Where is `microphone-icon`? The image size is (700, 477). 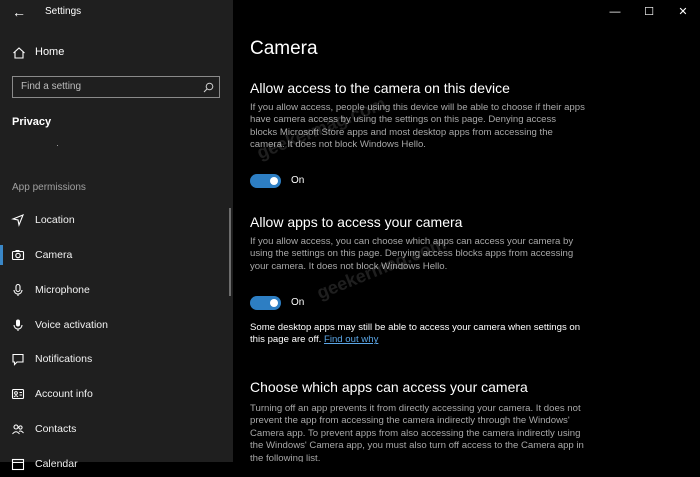 microphone-icon is located at coordinates (18, 289).